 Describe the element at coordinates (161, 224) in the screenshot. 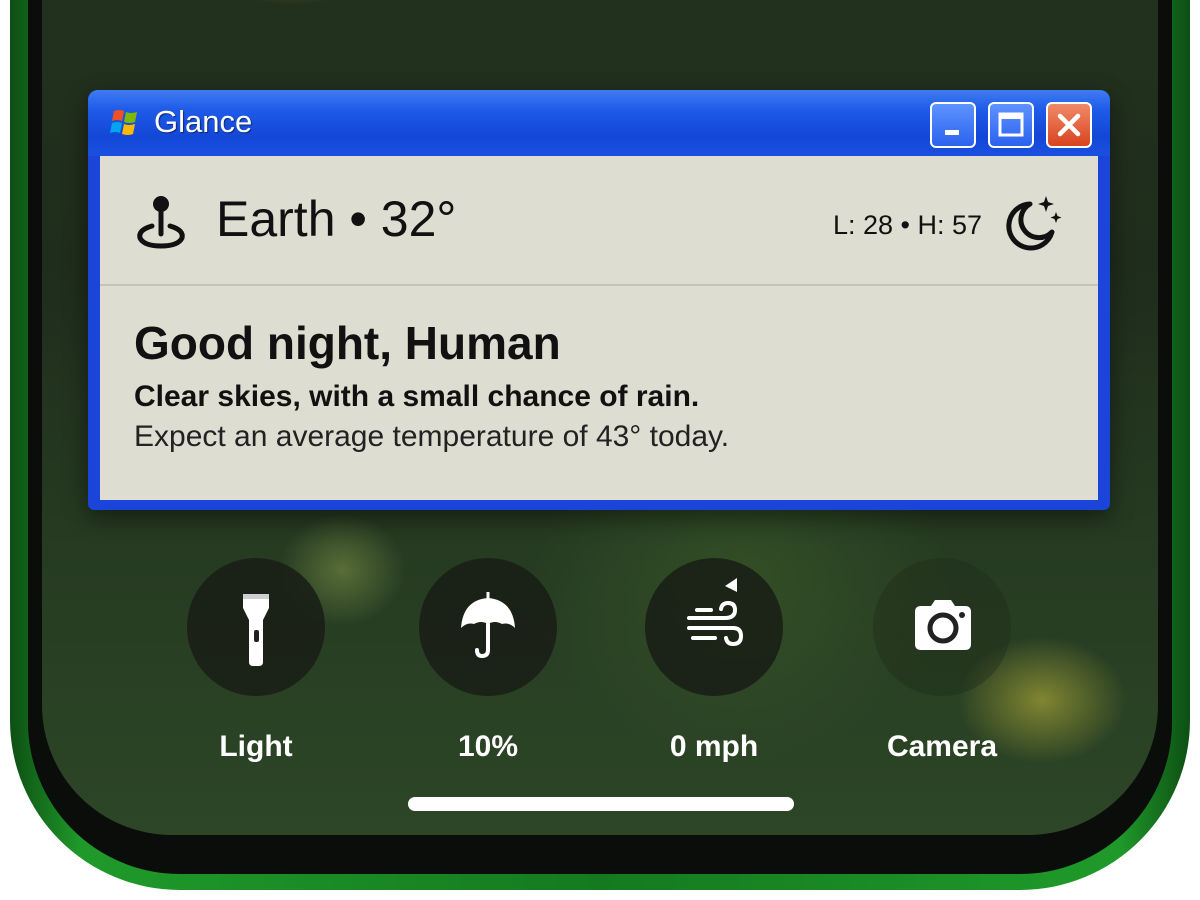

I see `location-pin-icon` at that location.